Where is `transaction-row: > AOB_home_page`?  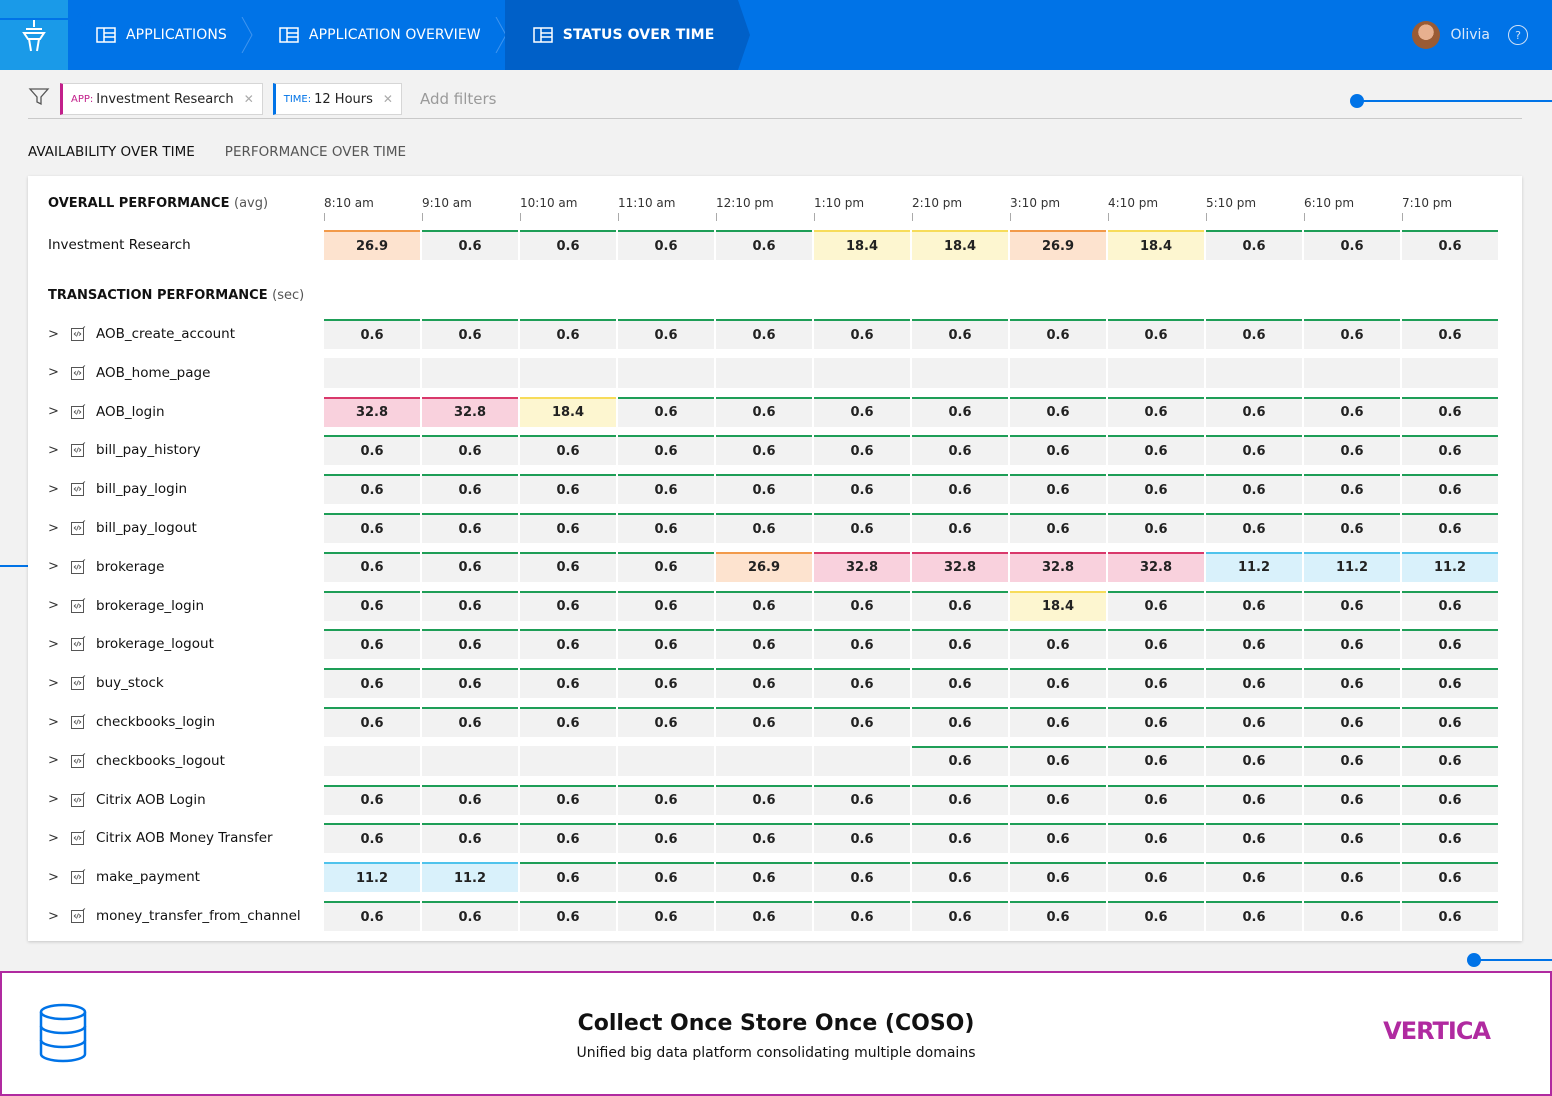
transaction-row: > AOB_home_page is located at coordinates (775, 372).